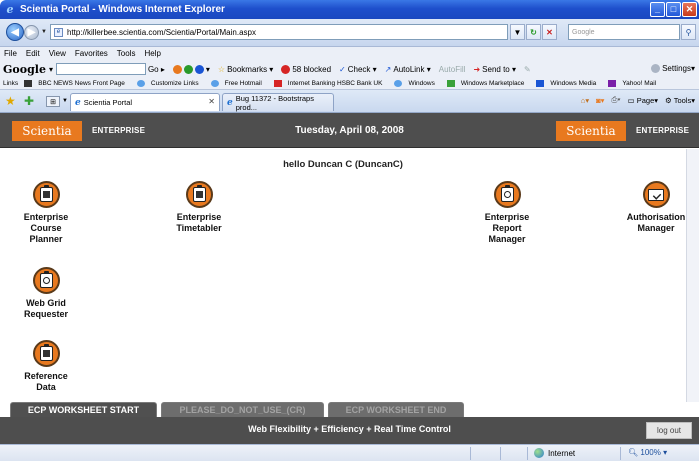 This screenshot has height=461, width=699. What do you see at coordinates (51, 69) in the screenshot?
I see `google-dropdown-icon: ▾` at bounding box center [51, 69].